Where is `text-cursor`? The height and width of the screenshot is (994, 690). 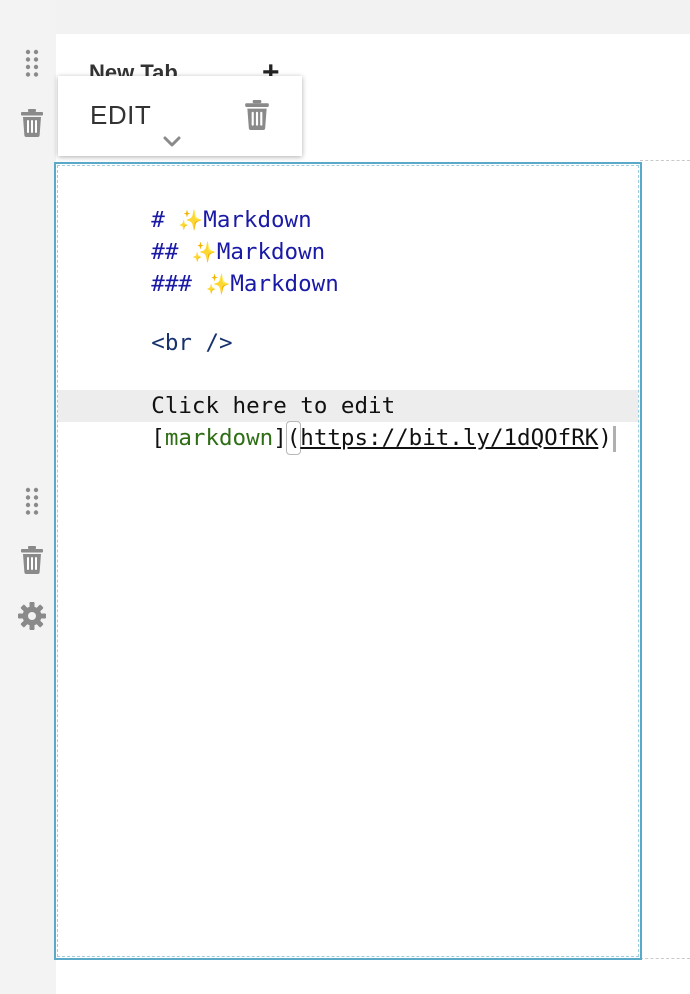 text-cursor is located at coordinates (614, 438).